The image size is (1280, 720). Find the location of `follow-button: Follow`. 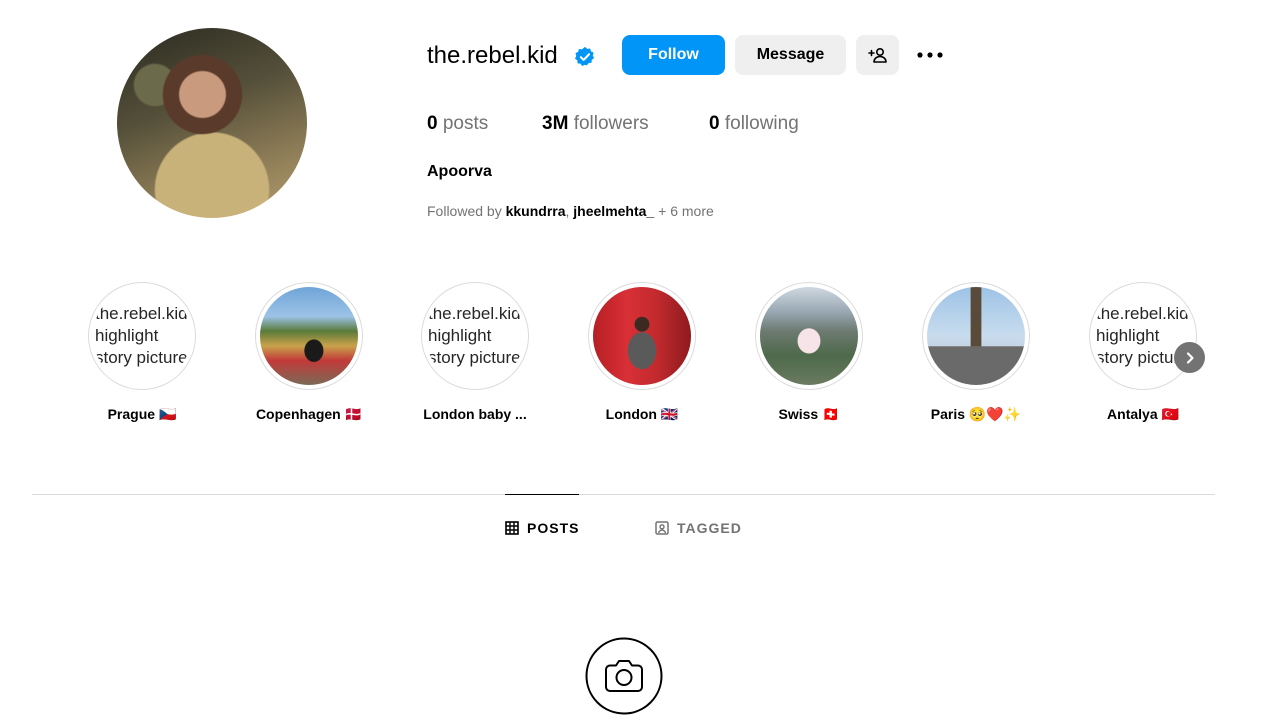

follow-button: Follow is located at coordinates (673, 55).